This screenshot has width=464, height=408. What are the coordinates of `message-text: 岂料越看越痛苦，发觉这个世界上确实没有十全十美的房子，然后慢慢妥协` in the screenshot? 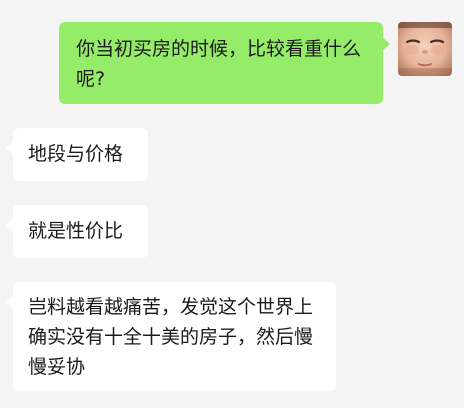 It's located at (171, 337).